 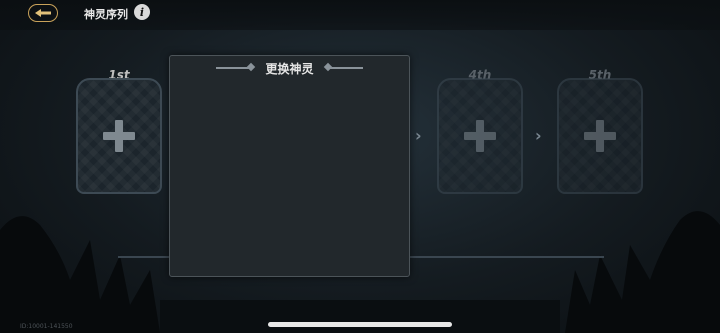 What do you see at coordinates (289, 69) in the screenshot?
I see `panel-title: 更换神灵` at bounding box center [289, 69].